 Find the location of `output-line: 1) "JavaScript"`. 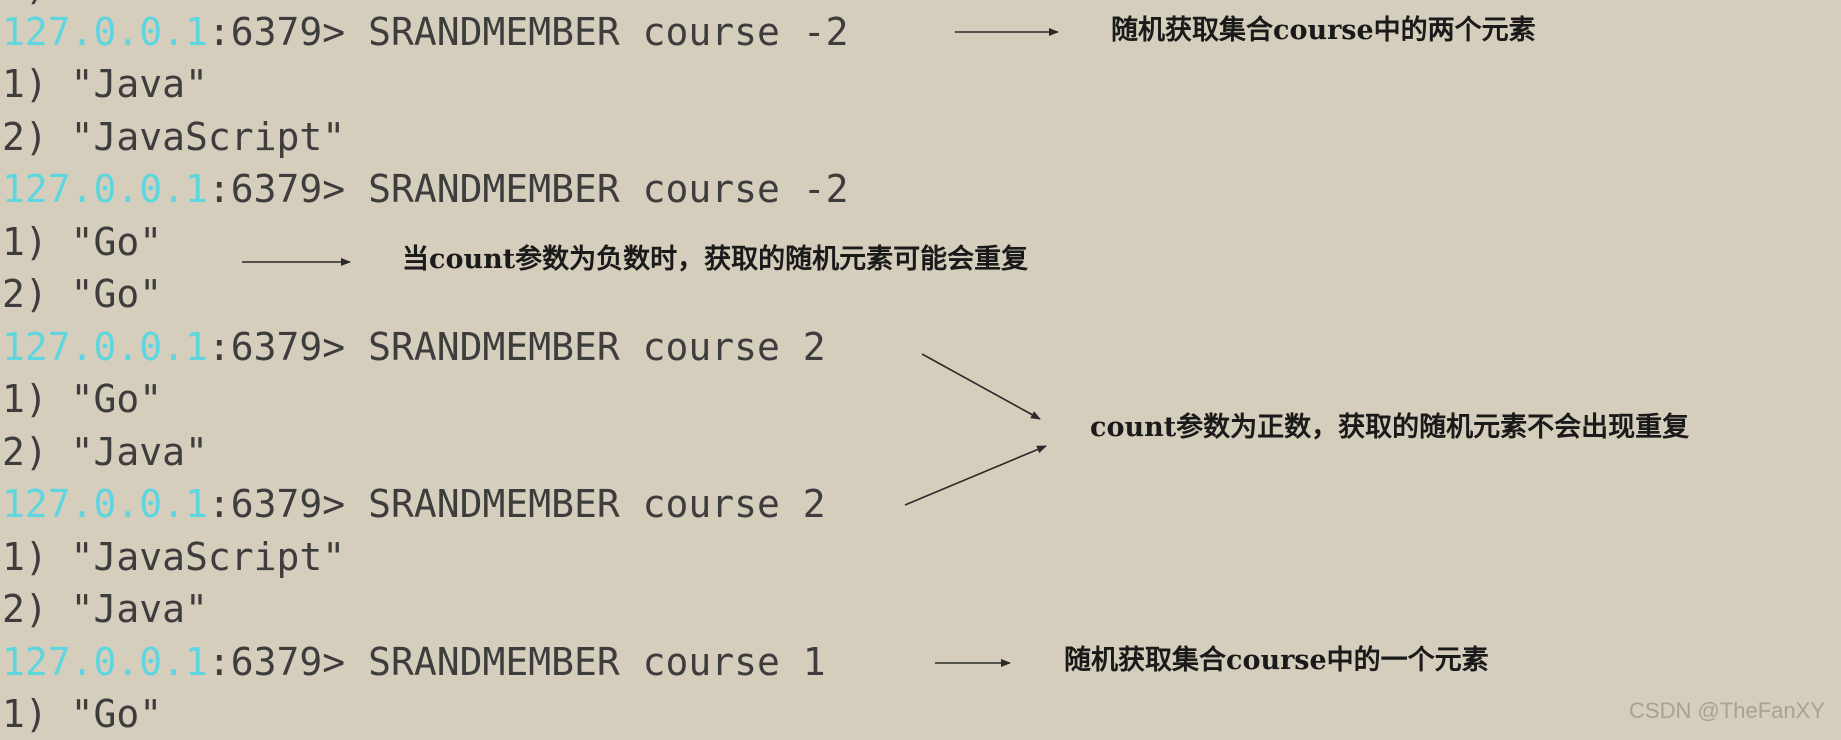

output-line: 1) "JavaScript" is located at coordinates (174, 557).